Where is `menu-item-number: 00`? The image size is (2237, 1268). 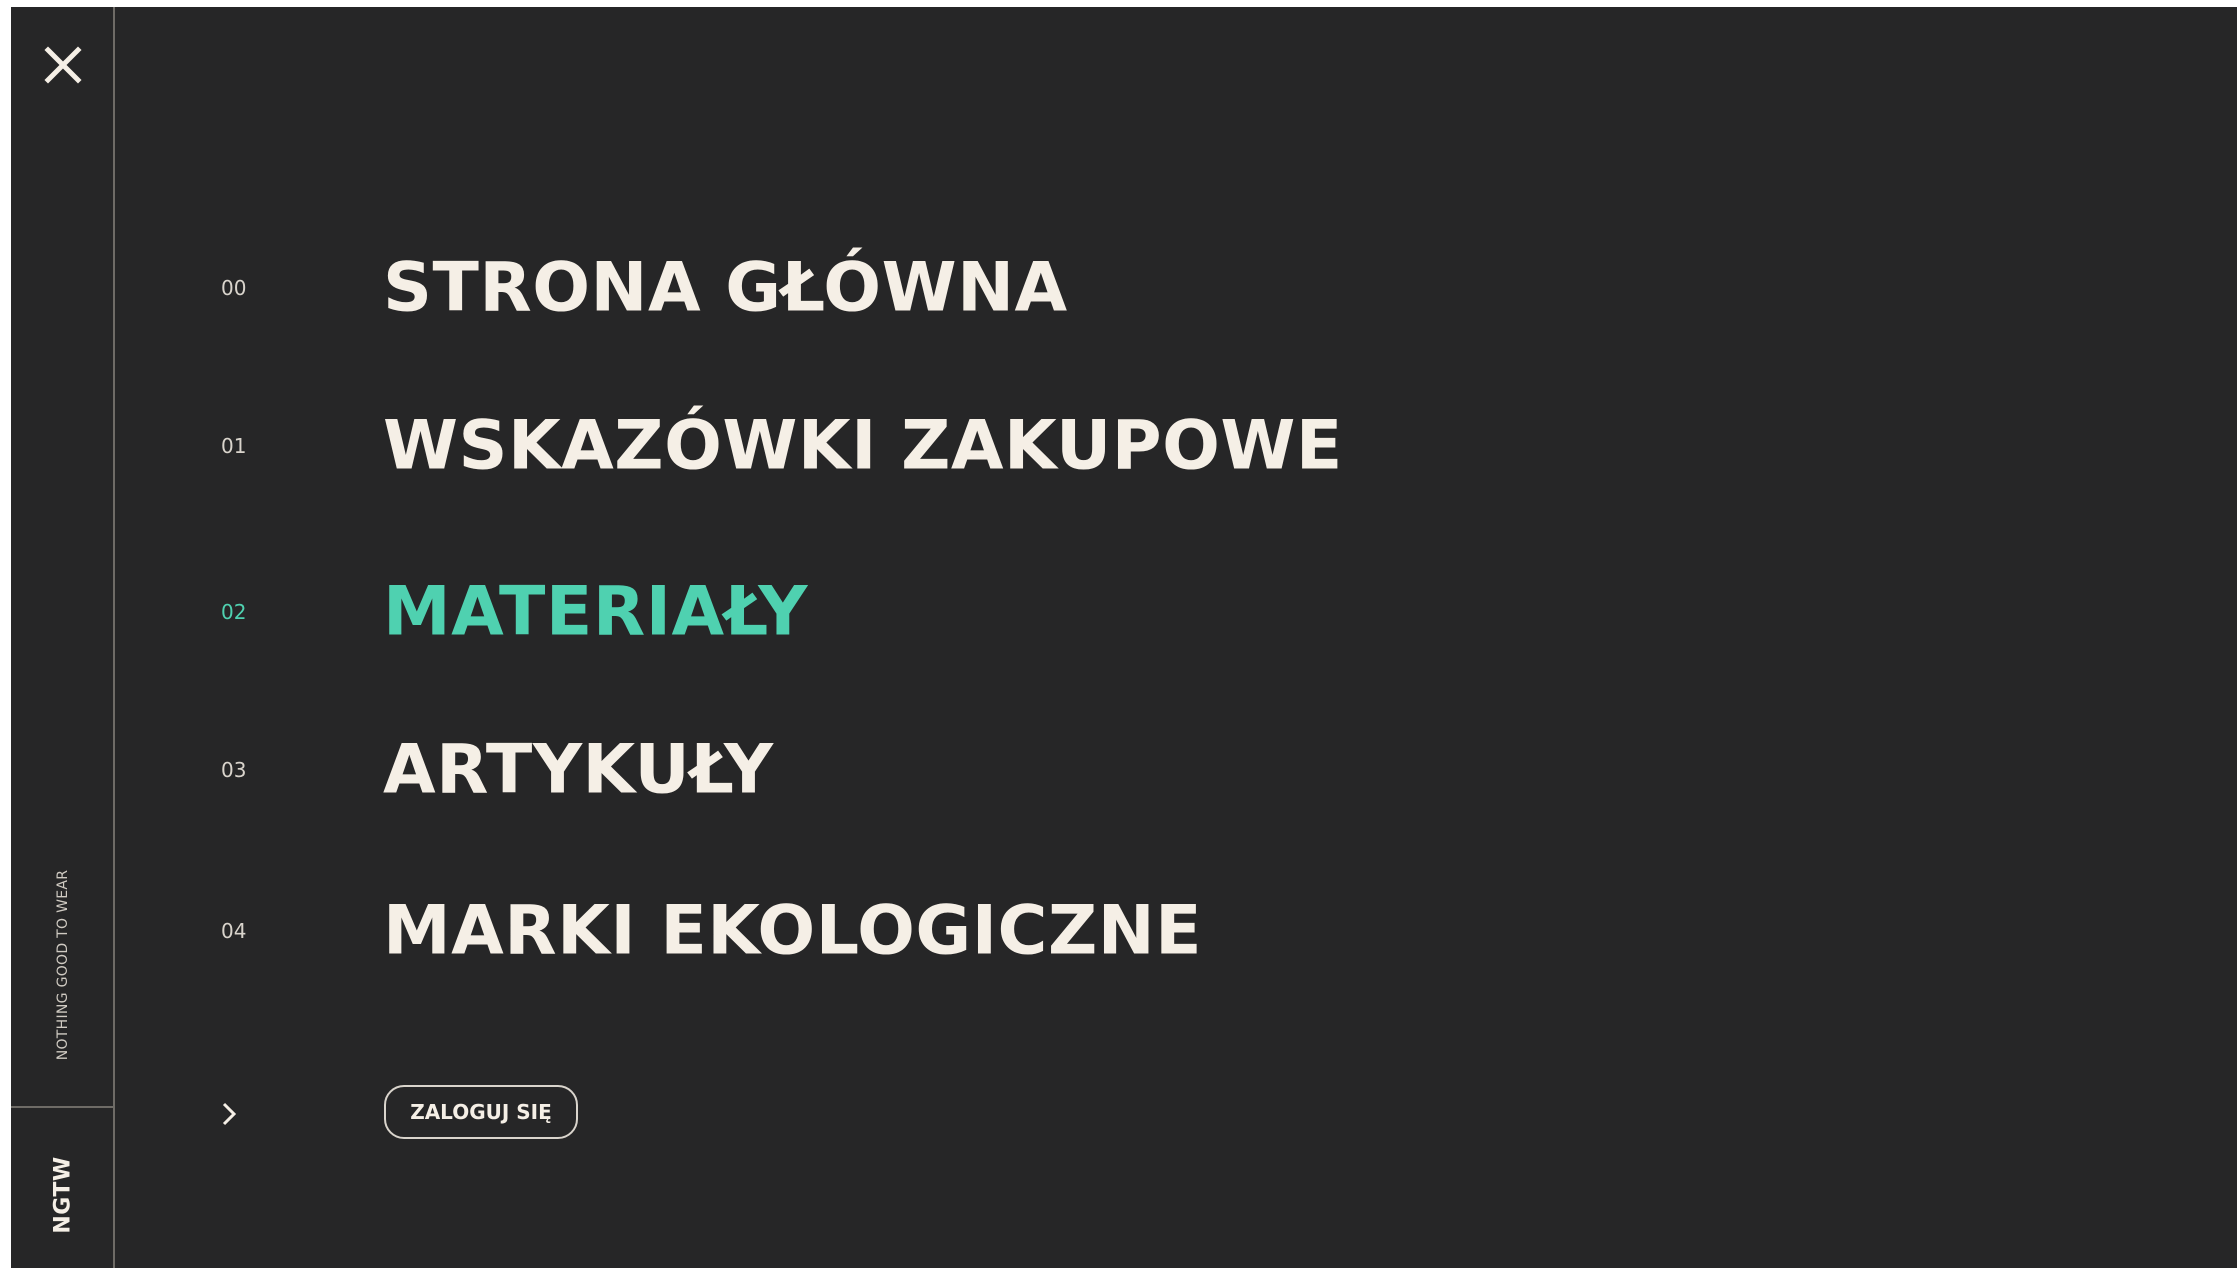
menu-item-number: 00 is located at coordinates (234, 288).